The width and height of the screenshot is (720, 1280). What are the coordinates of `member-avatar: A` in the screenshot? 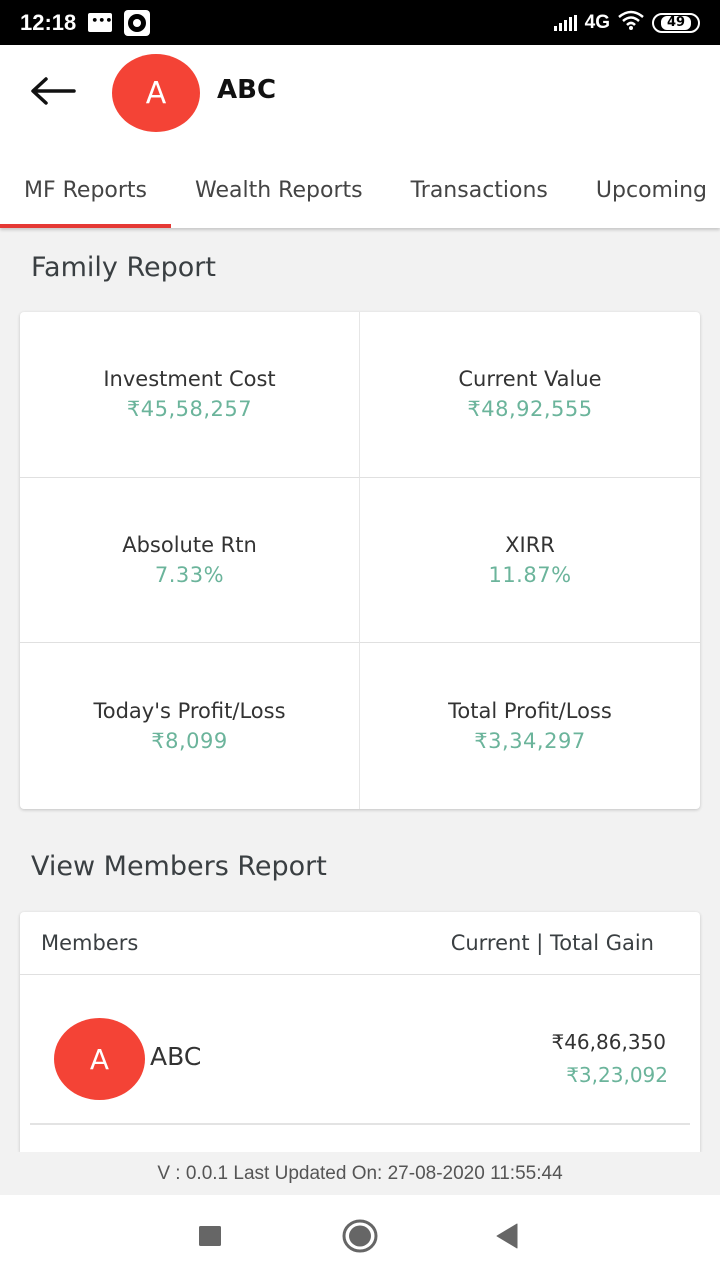 It's located at (99, 1059).